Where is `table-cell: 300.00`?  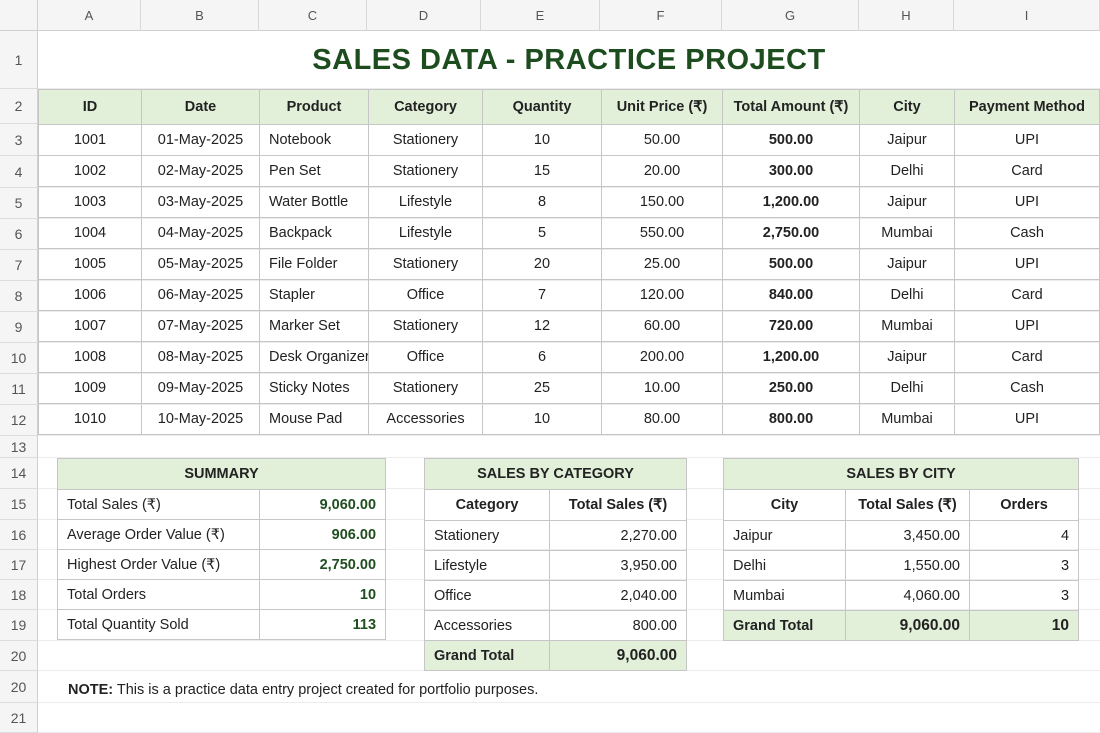
table-cell: 300.00 is located at coordinates (791, 171).